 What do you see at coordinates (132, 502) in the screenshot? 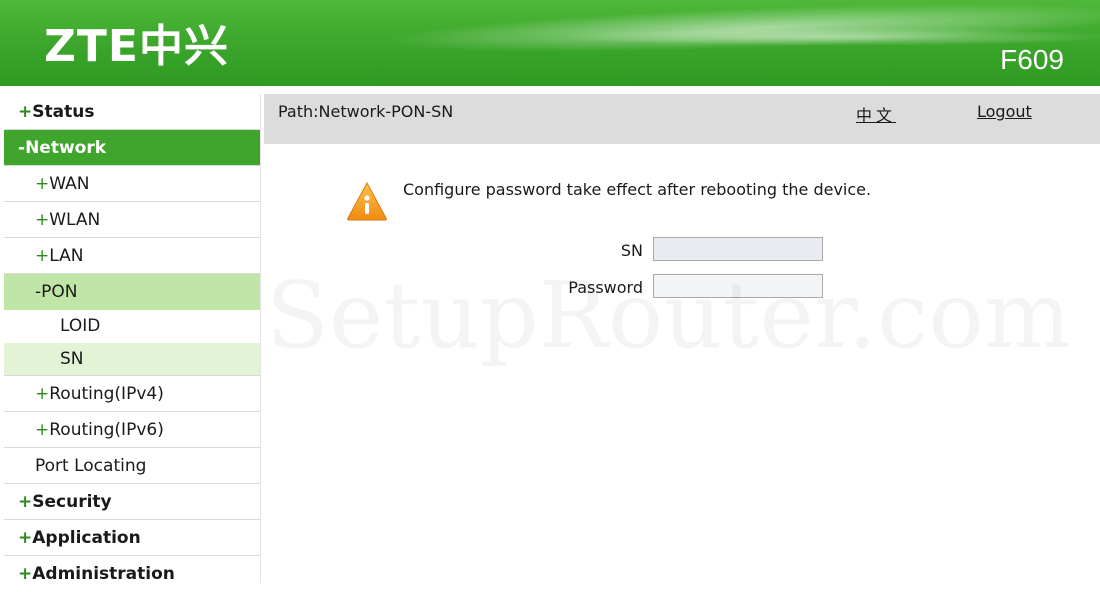
I see `sidebar-item-security: +Security` at bounding box center [132, 502].